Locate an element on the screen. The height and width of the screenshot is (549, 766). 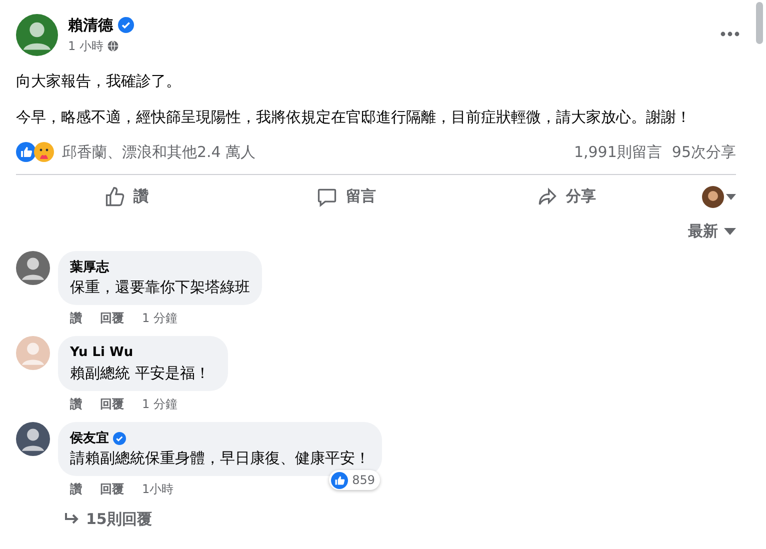
post-action-button: 留言 is located at coordinates (346, 197).